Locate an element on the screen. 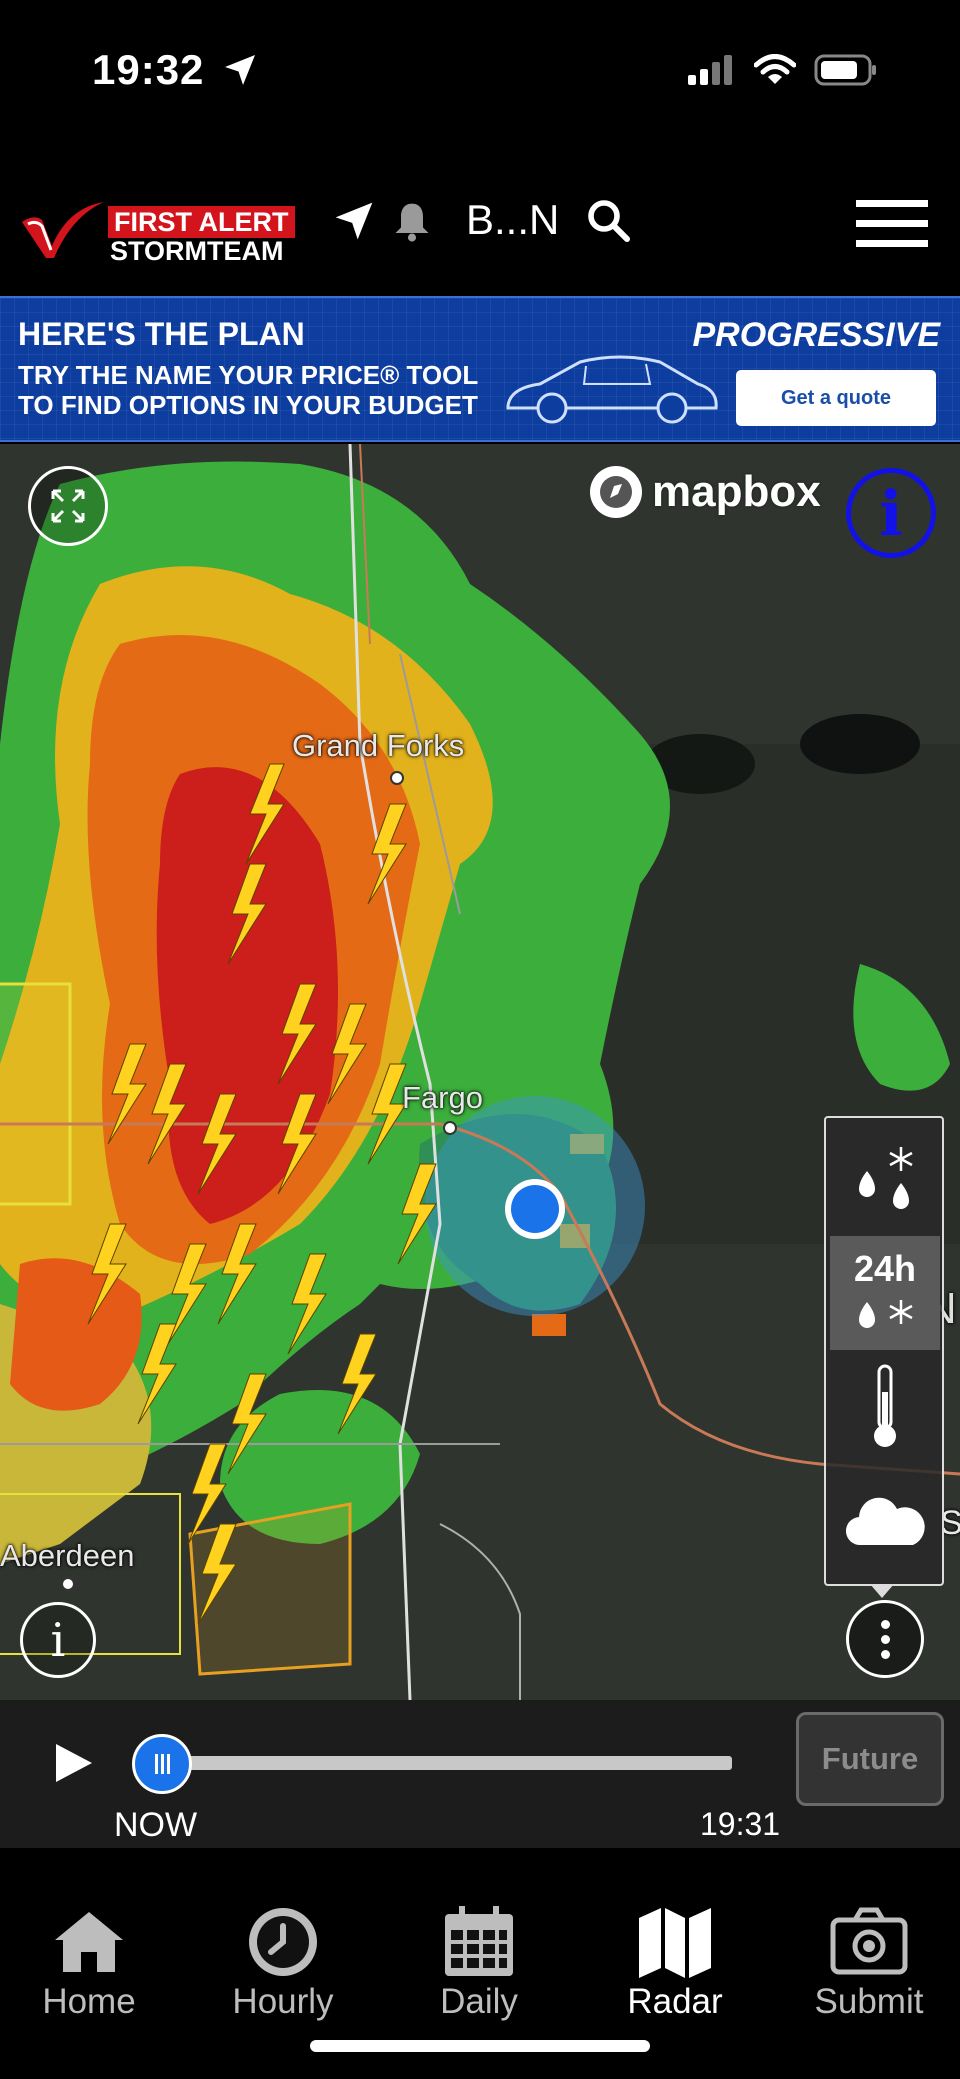 Image resolution: width=960 pixels, height=2079 pixels. mapbox-text: mapbox is located at coordinates (736, 491).